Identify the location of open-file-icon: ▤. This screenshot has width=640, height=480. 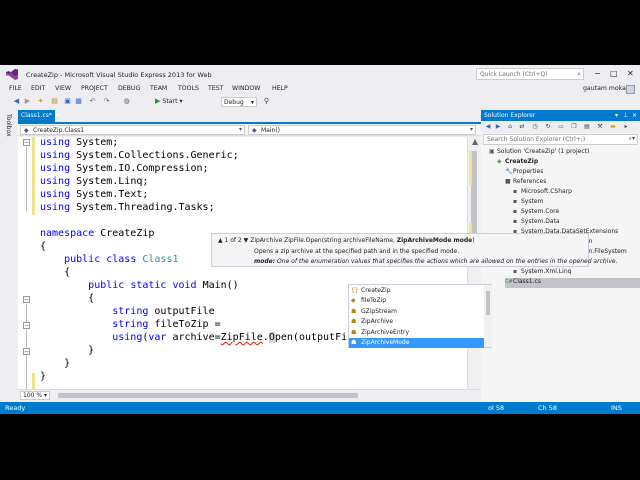
(54, 101).